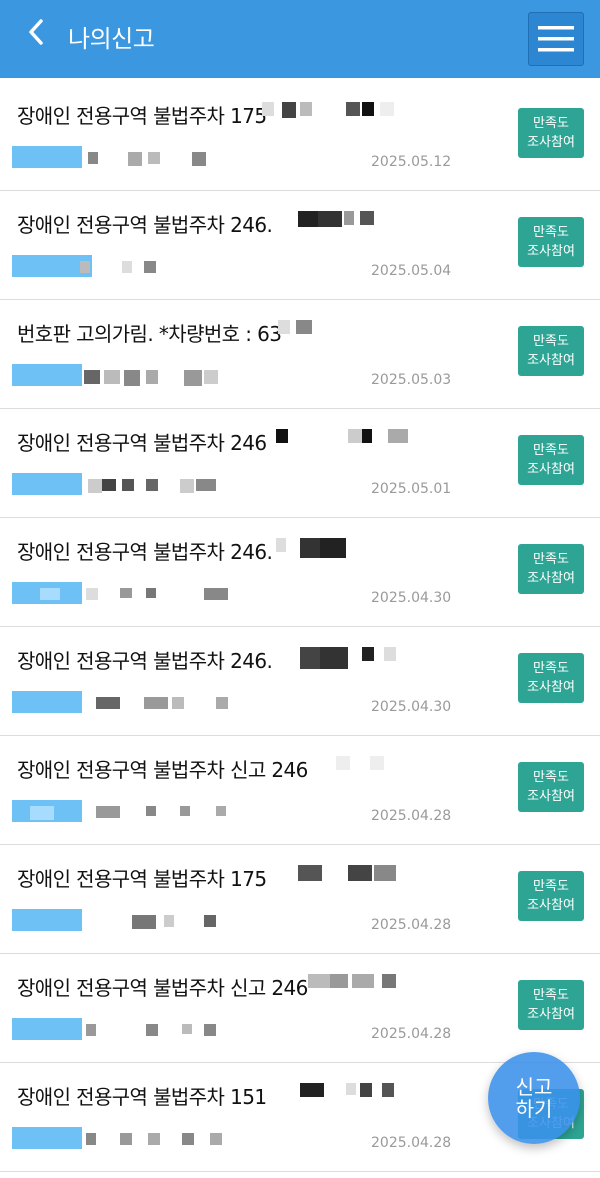 The image size is (600, 1178). I want to click on hamburger-menu-icon, so click(556, 39).